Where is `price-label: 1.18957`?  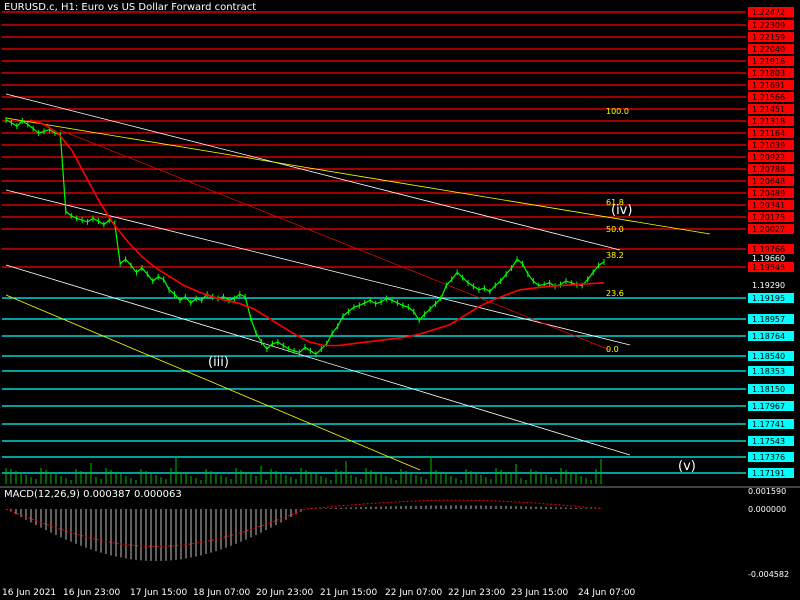
price-label: 1.18957 is located at coordinates (768, 319).